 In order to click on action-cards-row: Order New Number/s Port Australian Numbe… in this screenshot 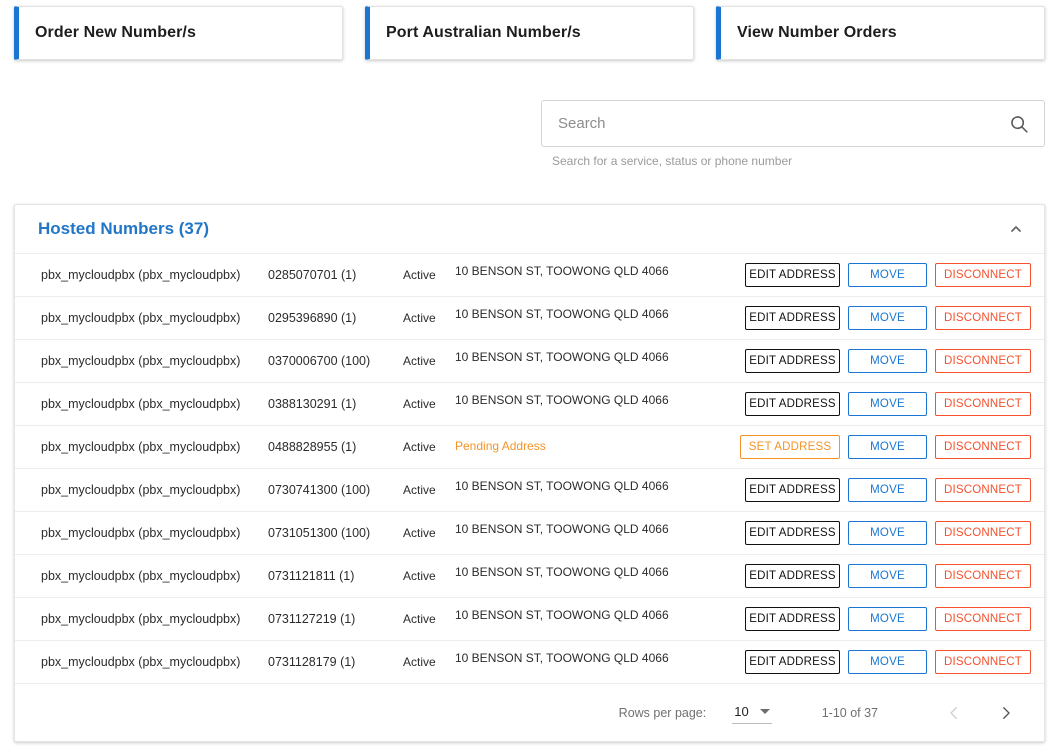, I will do `click(529, 33)`.